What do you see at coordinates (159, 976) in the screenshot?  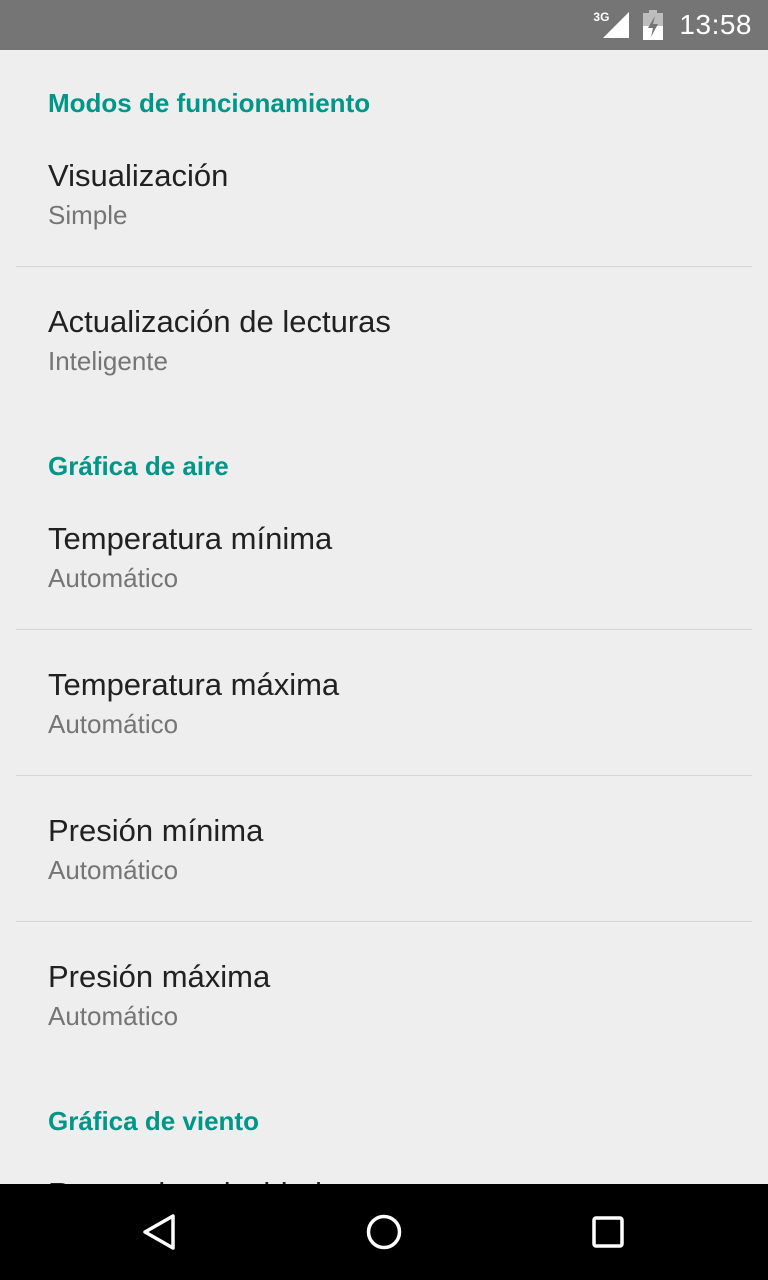 I see `pref-title: Presión máxima` at bounding box center [159, 976].